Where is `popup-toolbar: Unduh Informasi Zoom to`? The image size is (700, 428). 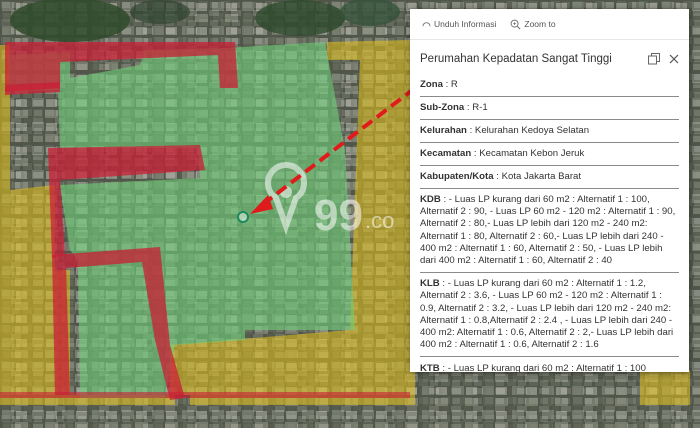 popup-toolbar: Unduh Informasi Zoom to is located at coordinates (549, 24).